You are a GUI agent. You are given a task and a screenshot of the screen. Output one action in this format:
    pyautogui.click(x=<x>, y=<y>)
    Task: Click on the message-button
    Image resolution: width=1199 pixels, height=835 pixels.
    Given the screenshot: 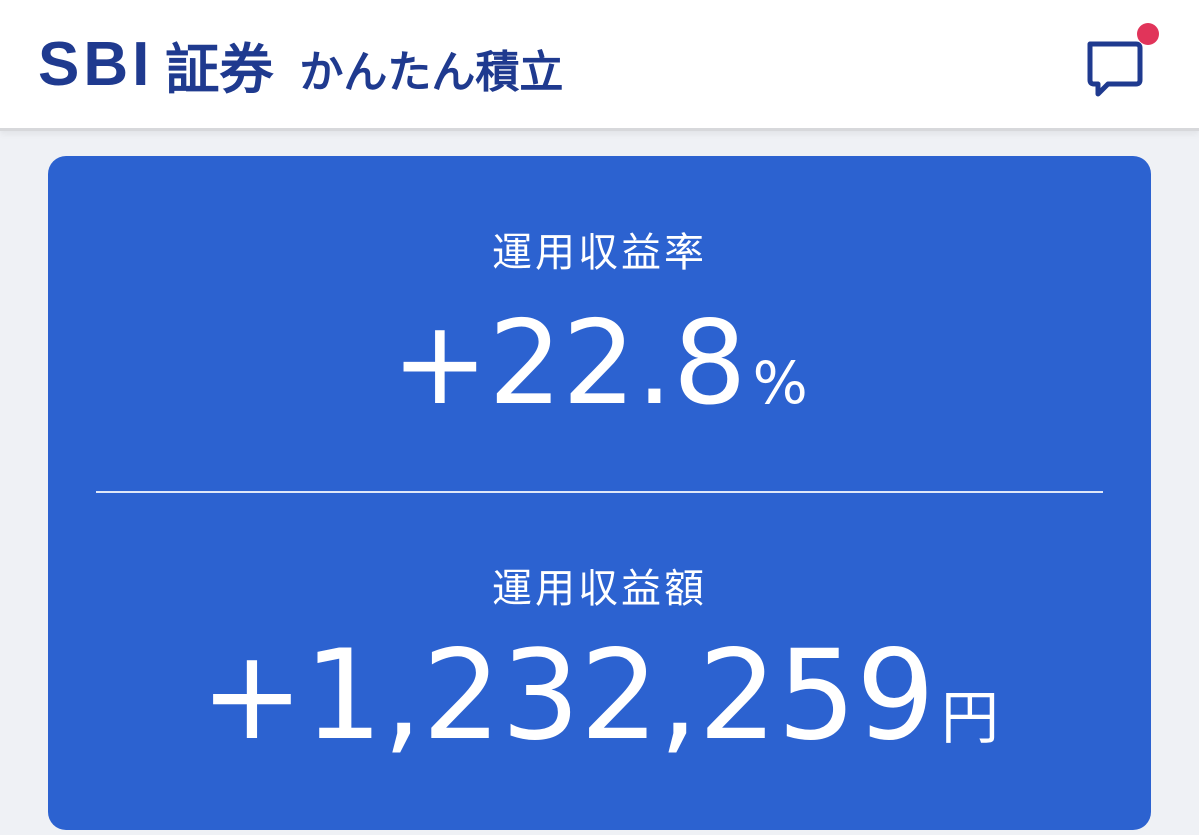 What is the action you would take?
    pyautogui.click(x=1120, y=62)
    